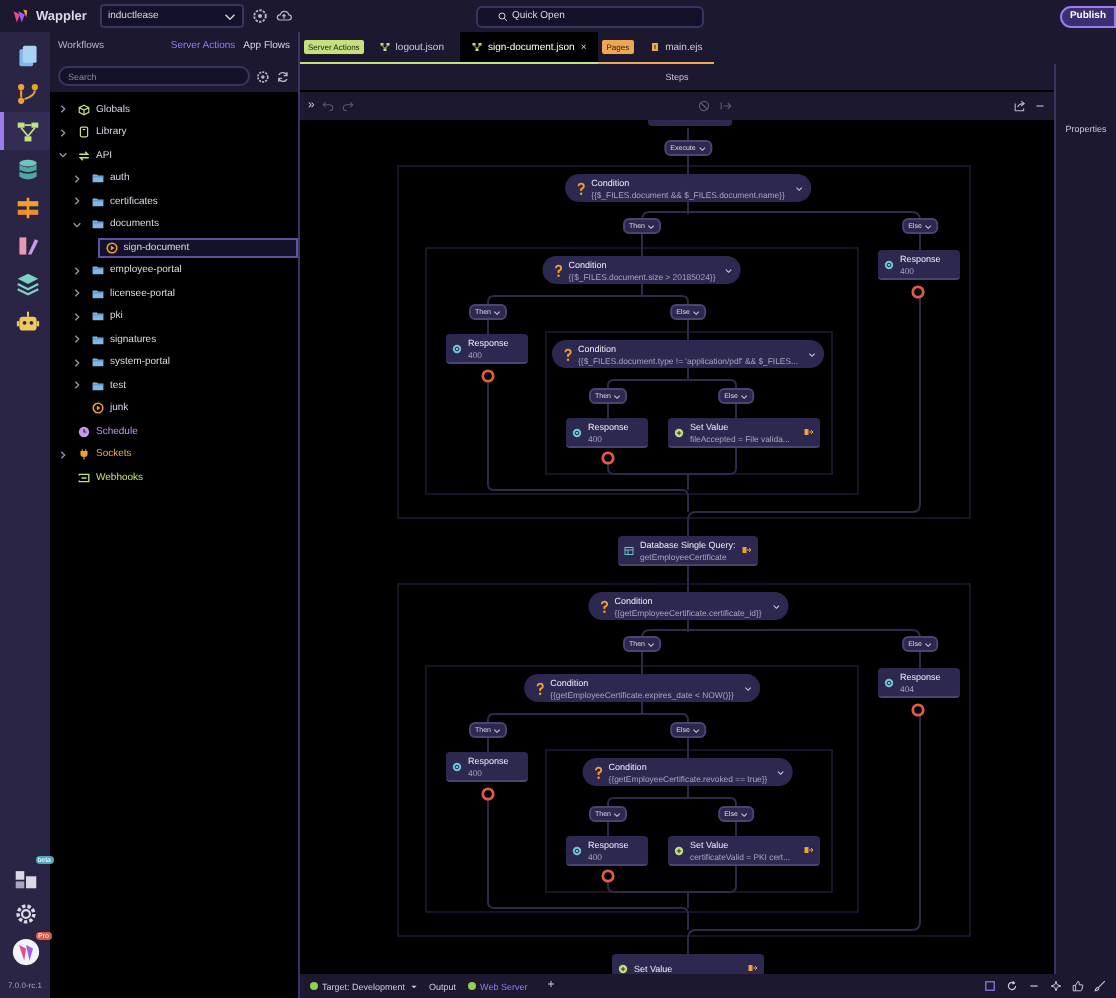  I want to click on cube-icon, so click(84, 109).